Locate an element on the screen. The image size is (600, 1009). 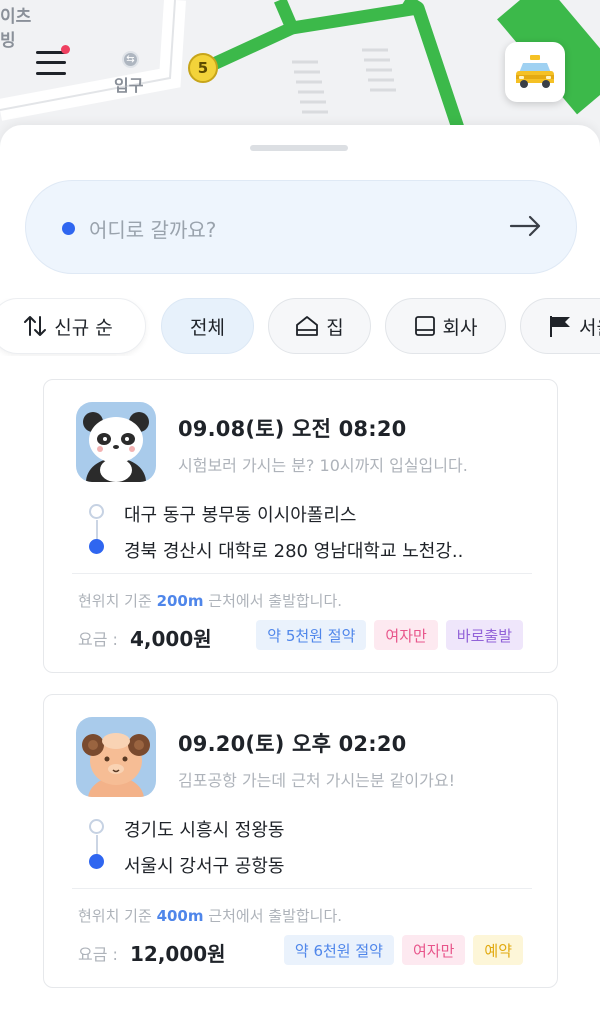
trip-destination: 서울시 강서구 공항동 is located at coordinates (204, 866).